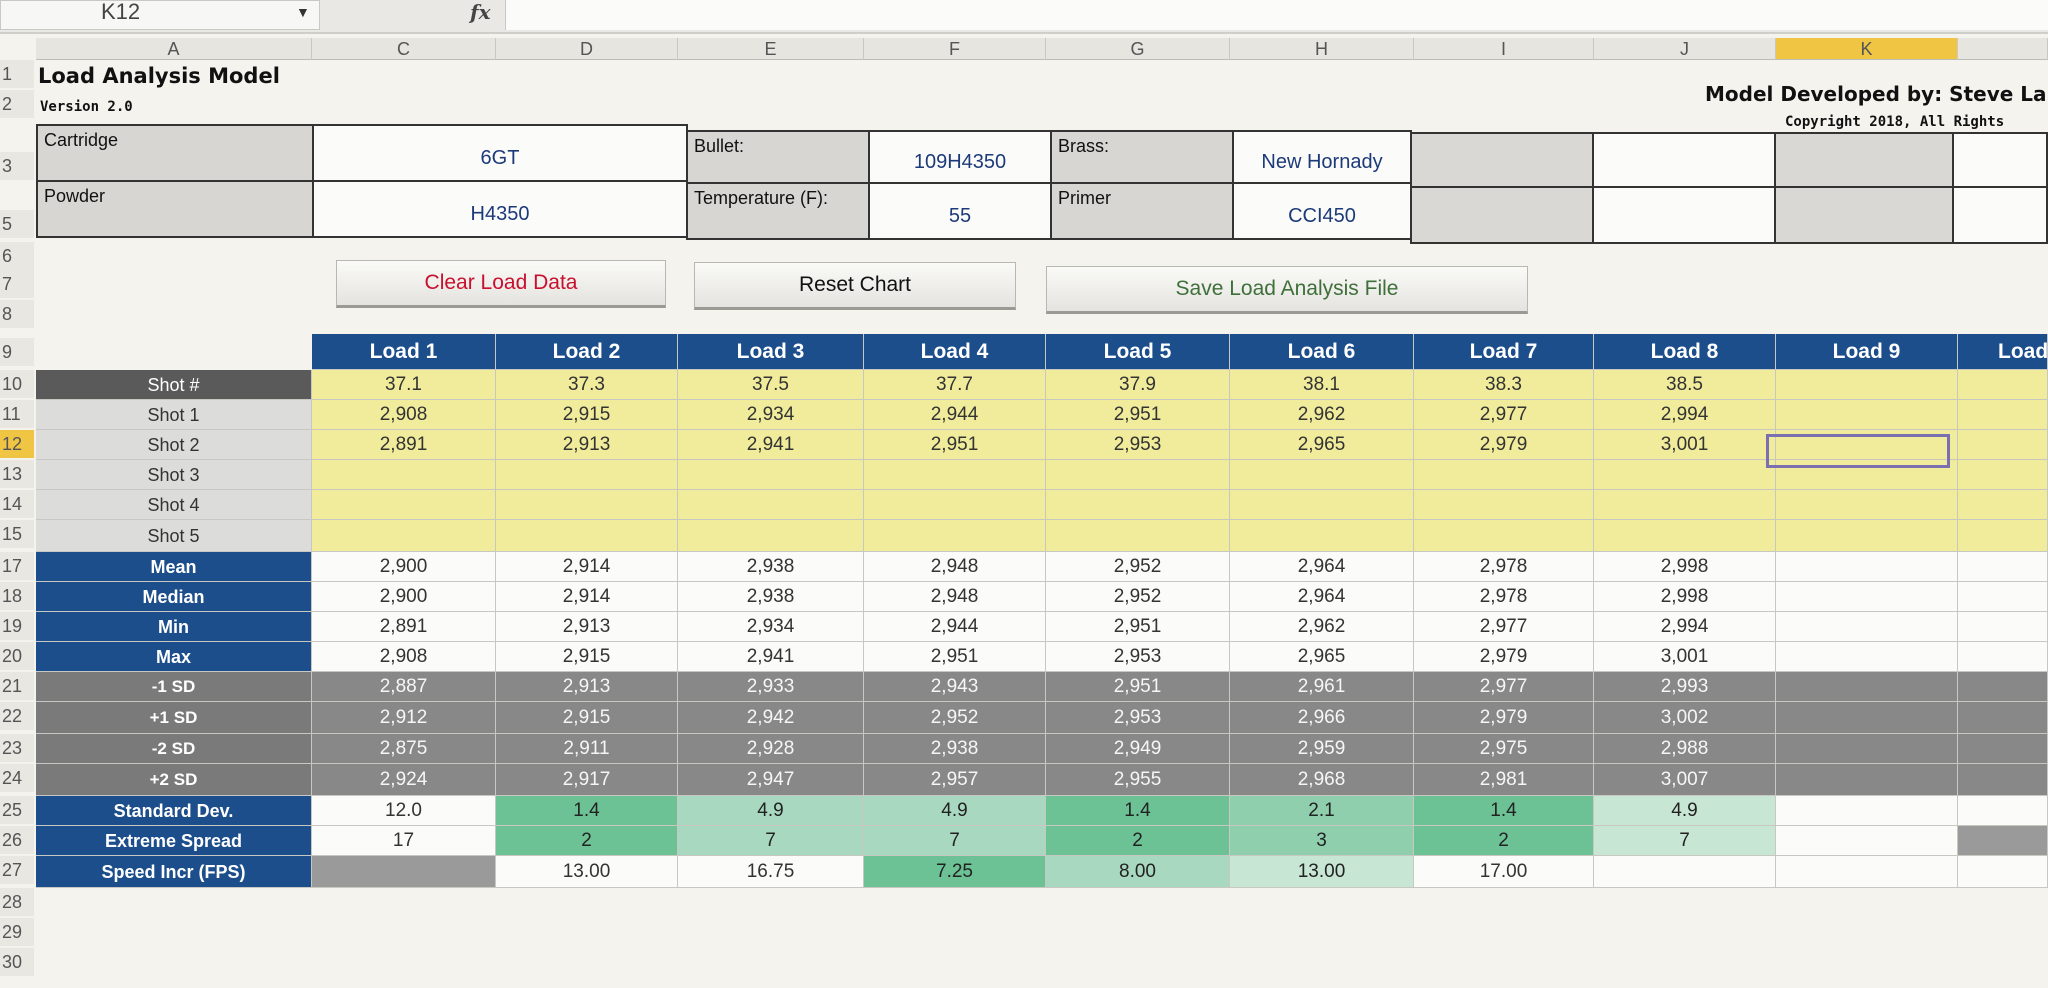 The width and height of the screenshot is (2048, 988). I want to click on table-cell: 2,943, so click(955, 687).